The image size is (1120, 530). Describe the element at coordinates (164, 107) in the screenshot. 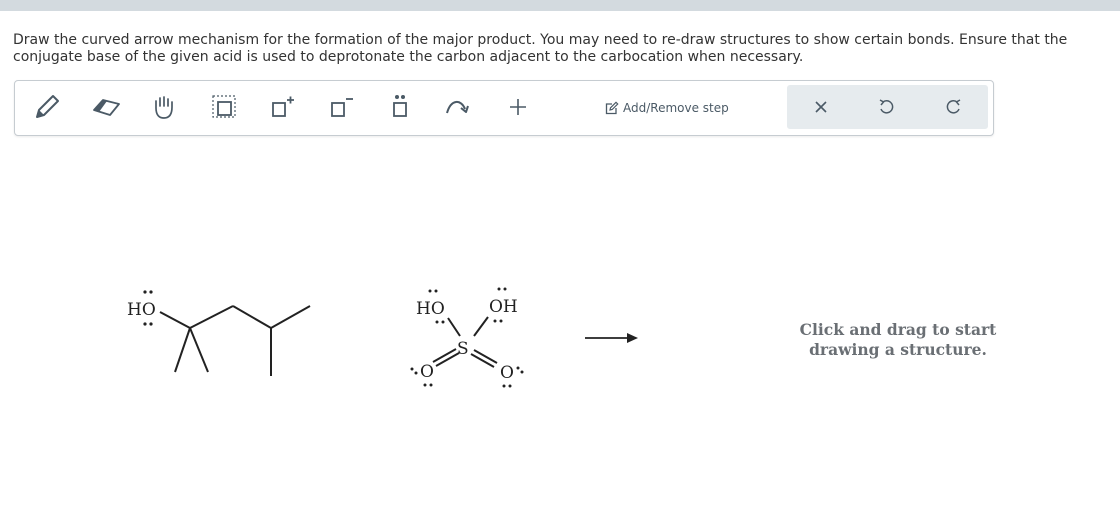

I see `hand-icon` at that location.